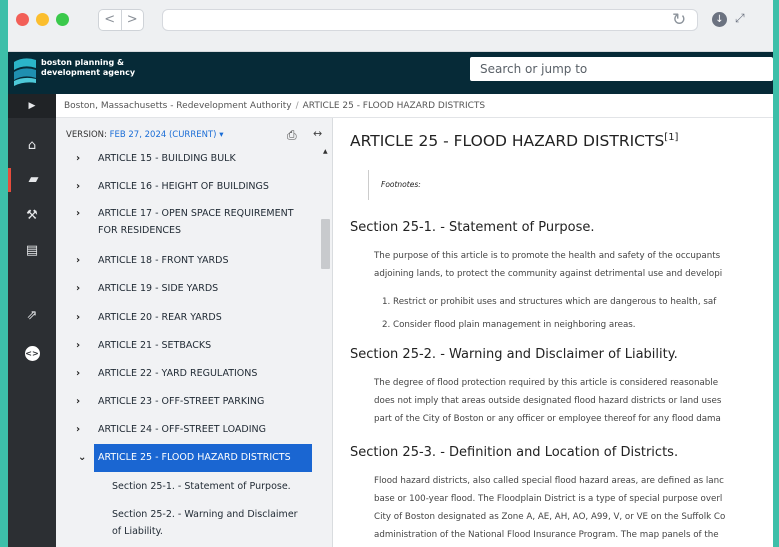 This screenshot has width=779, height=547. I want to click on gavel-icon: ⚒, so click(32, 216).